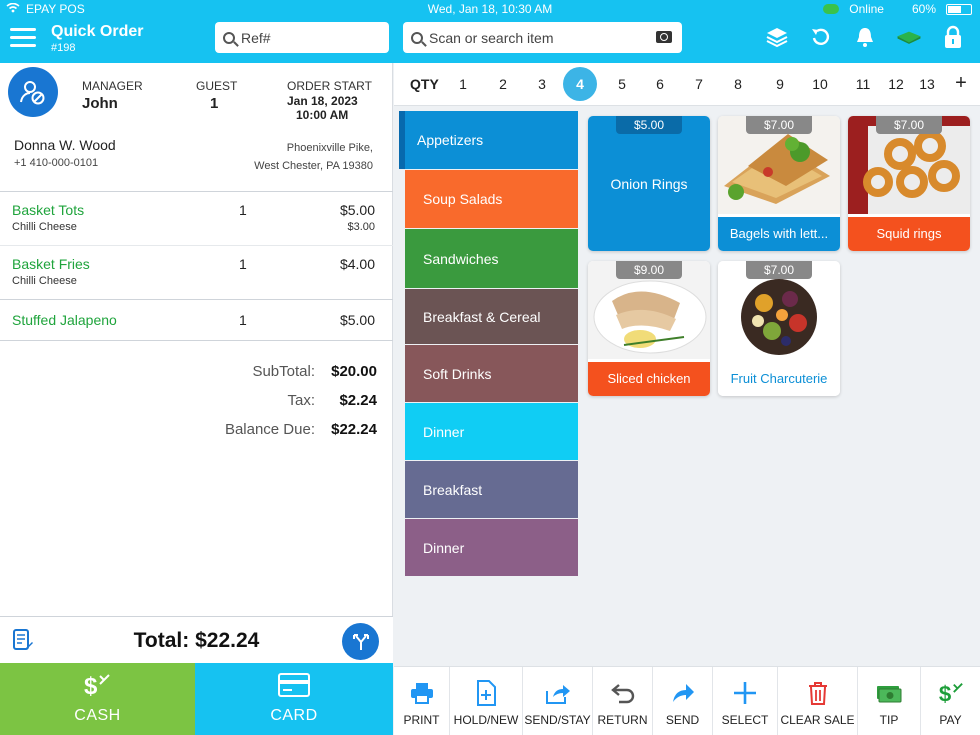 The height and width of the screenshot is (735, 980). I want to click on line-item-name: Basket Tots, so click(48, 210).